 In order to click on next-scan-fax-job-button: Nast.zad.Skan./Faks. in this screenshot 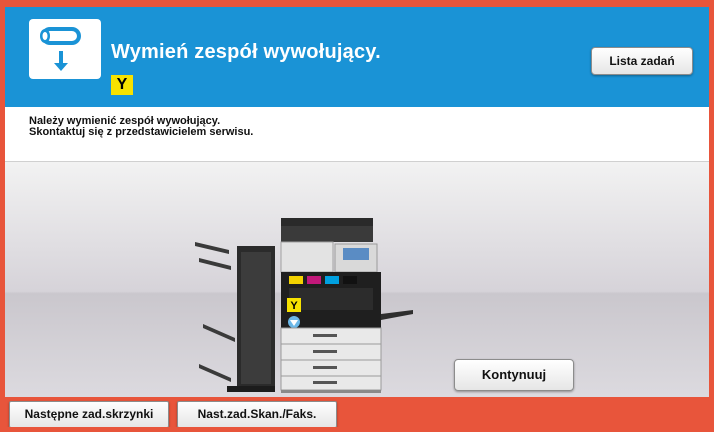, I will do `click(257, 414)`.